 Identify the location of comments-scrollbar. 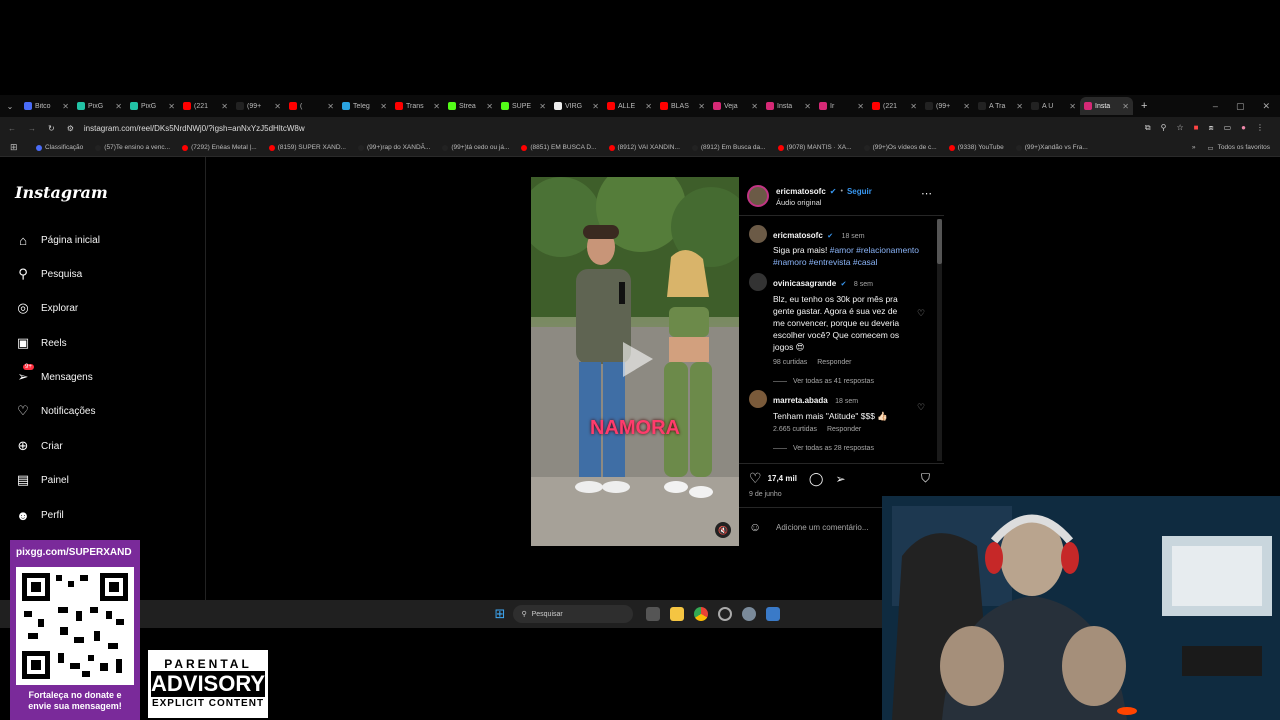
(939, 340).